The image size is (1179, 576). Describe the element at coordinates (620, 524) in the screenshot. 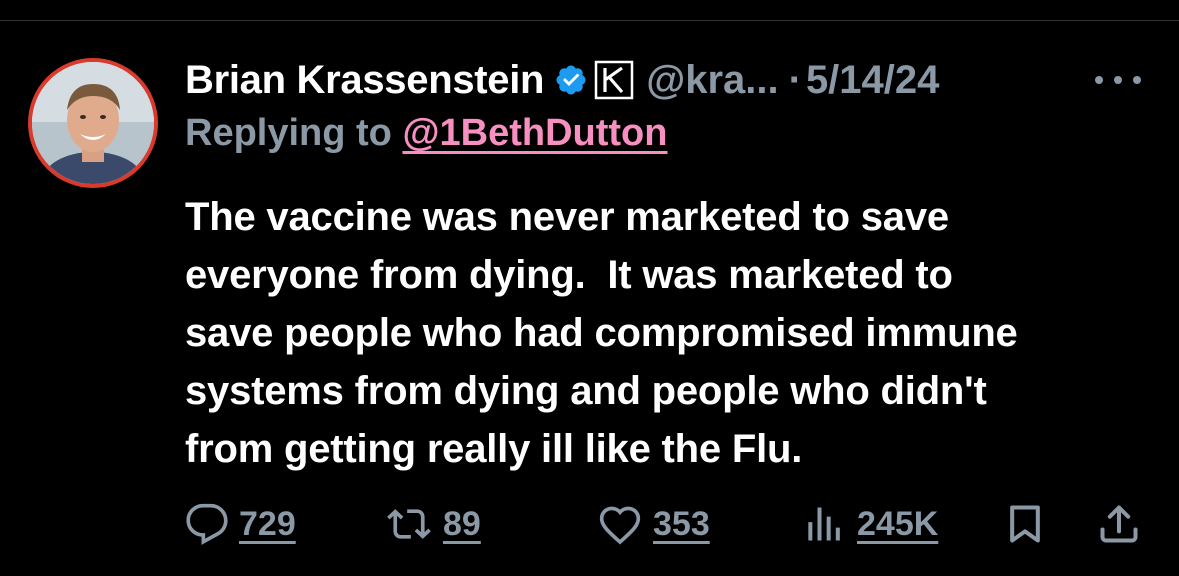

I see `like-icon` at that location.